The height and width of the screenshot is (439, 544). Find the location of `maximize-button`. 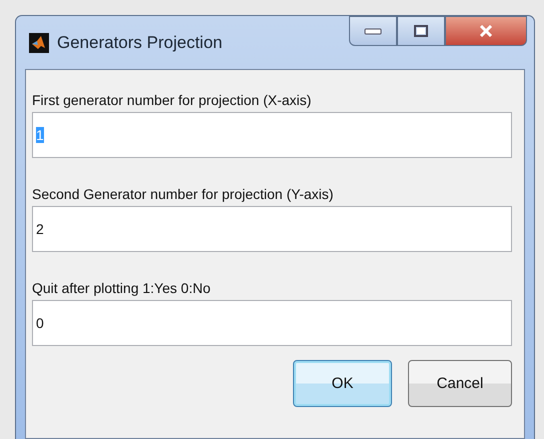

maximize-button is located at coordinates (421, 31).